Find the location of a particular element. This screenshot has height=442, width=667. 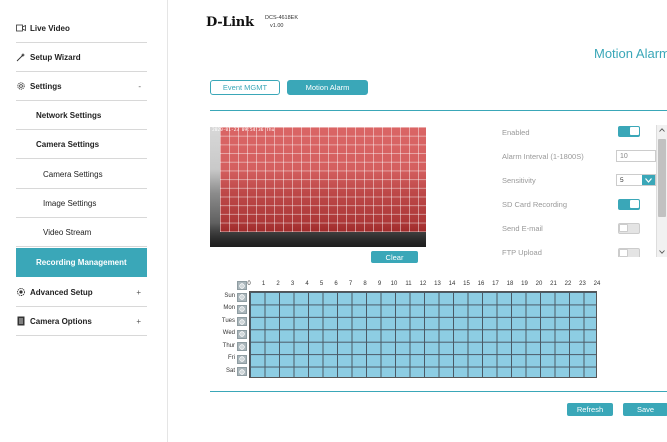

sidebar-item-label: Camera Options is located at coordinates (61, 321).